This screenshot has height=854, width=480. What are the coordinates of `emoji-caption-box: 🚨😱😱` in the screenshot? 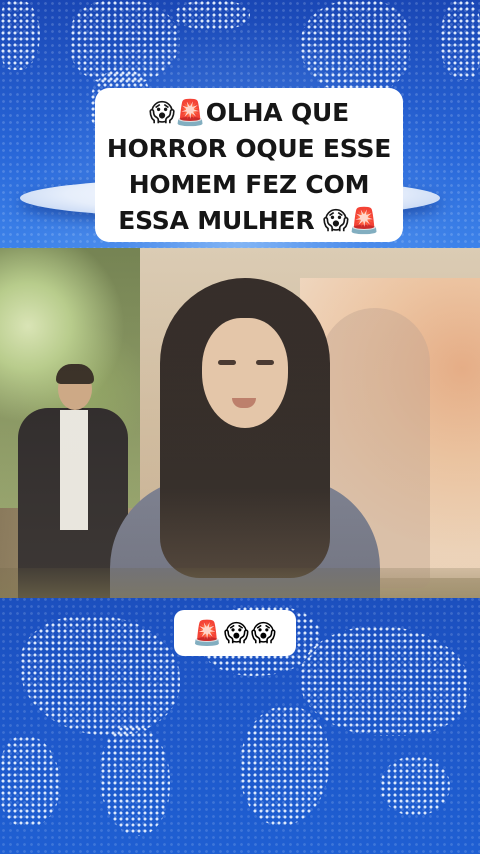 It's located at (235, 633).